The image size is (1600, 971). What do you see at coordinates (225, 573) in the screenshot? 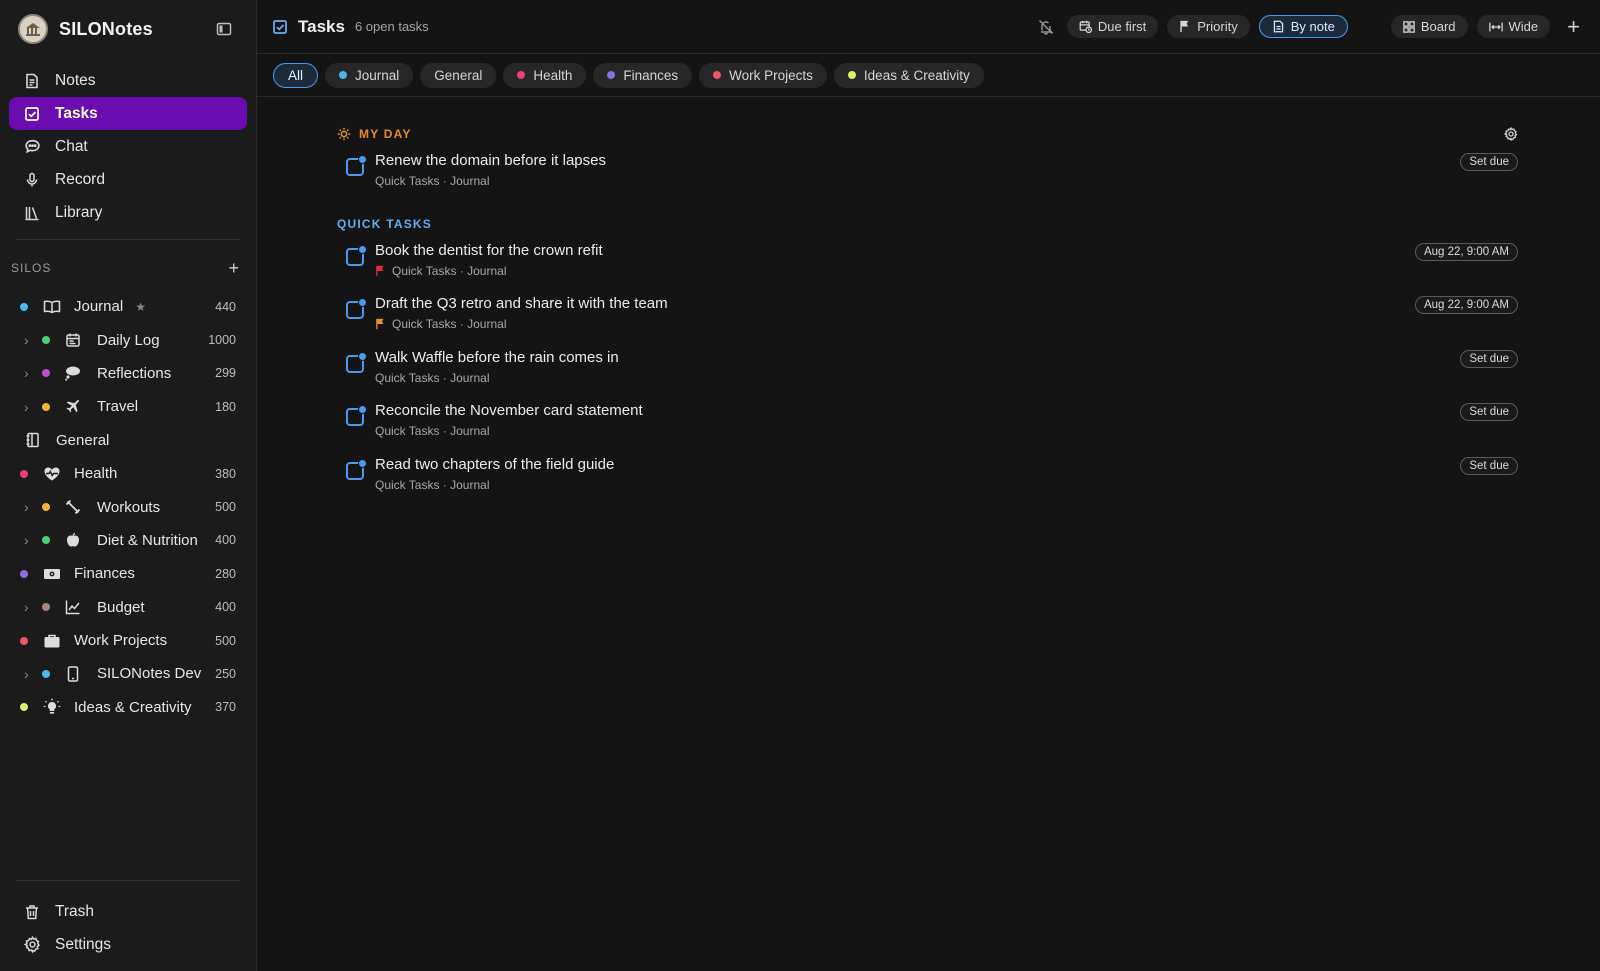
I see `silo-count: 280` at bounding box center [225, 573].